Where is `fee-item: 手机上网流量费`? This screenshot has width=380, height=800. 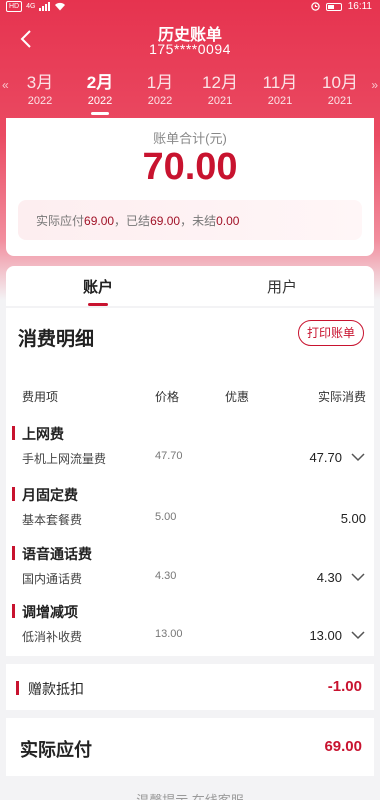 fee-item: 手机上网流量费 is located at coordinates (64, 459).